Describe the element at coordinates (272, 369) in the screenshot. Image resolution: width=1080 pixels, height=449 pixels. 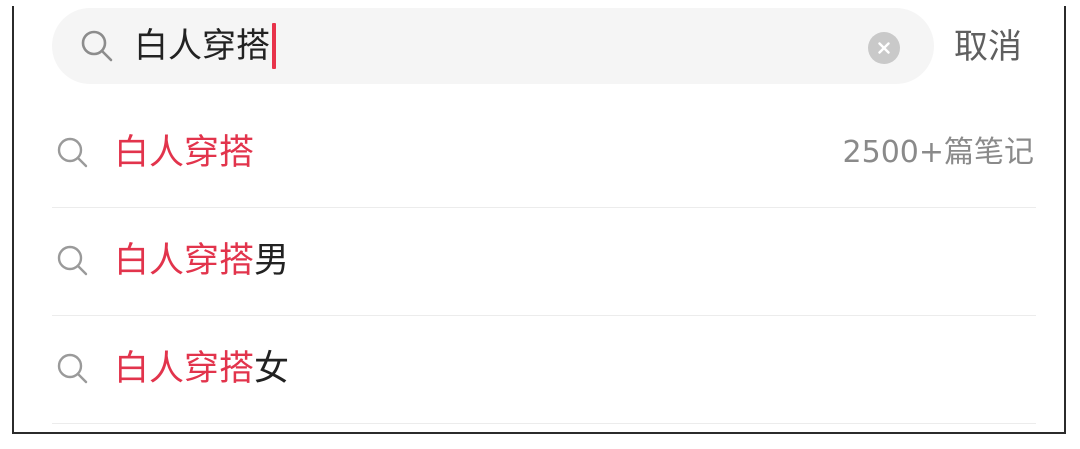
I see `suggestion-rest: 女` at that location.